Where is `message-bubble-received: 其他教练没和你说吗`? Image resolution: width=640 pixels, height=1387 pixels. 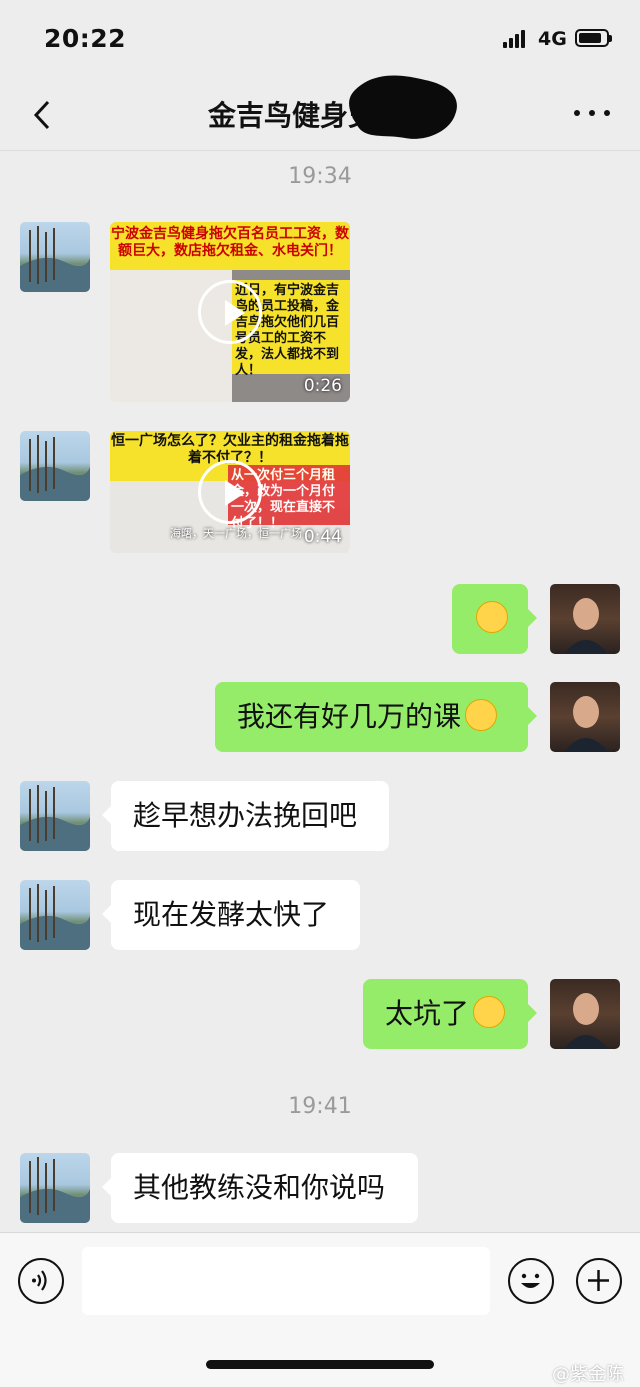 message-bubble-received: 其他教练没和你说吗 is located at coordinates (260, 1188).